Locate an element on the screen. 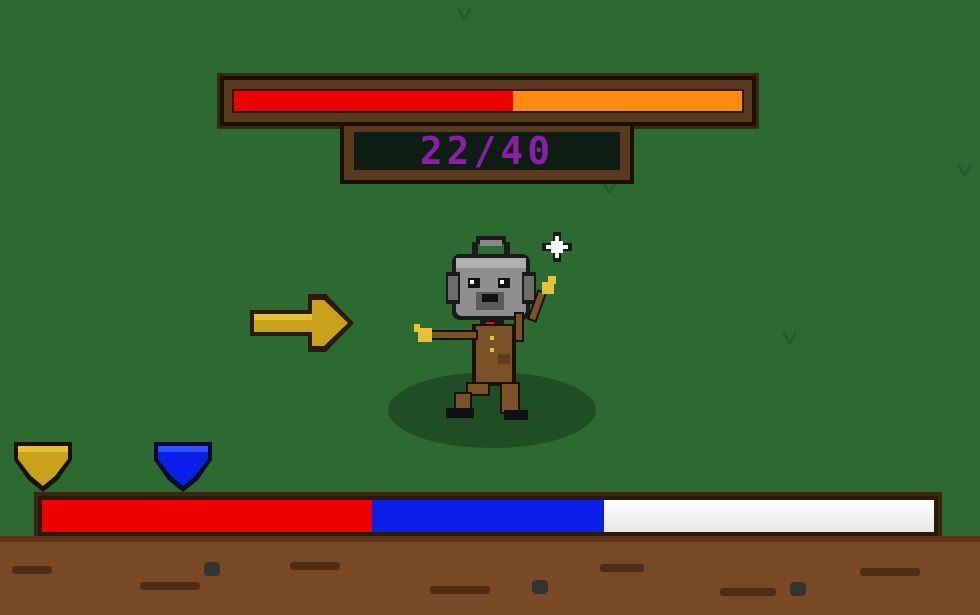  energy-bar-track is located at coordinates (488, 516).